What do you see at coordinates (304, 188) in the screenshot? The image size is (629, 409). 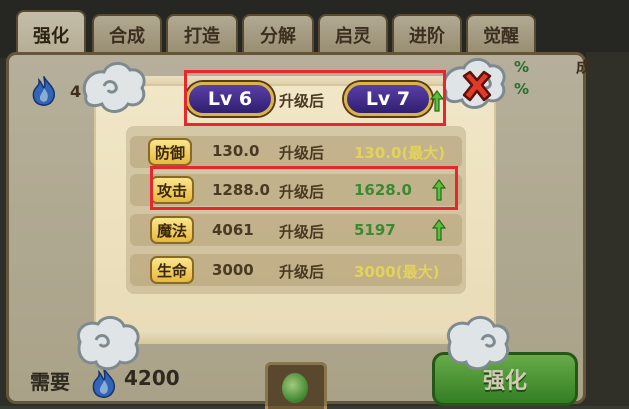 I see `attack-highlight-box` at bounding box center [304, 188].